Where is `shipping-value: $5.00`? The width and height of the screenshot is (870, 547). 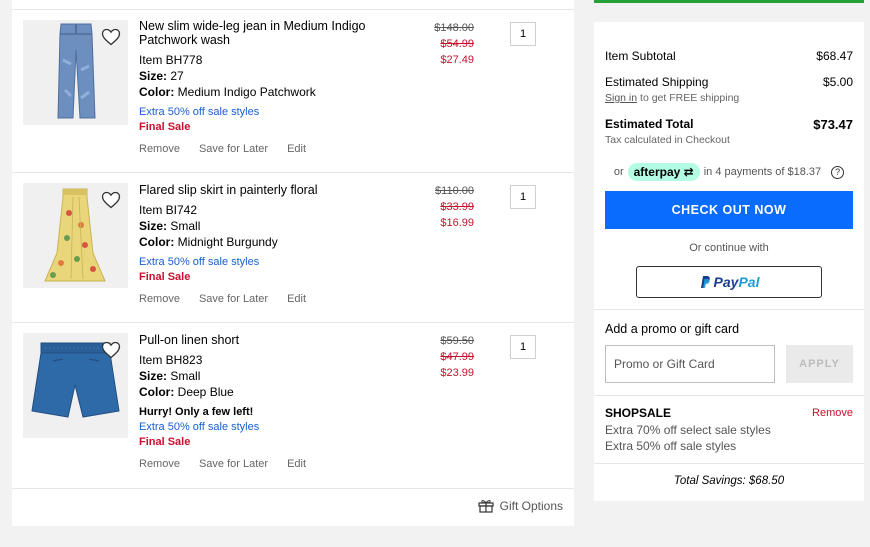 shipping-value: $5.00 is located at coordinates (837, 82).